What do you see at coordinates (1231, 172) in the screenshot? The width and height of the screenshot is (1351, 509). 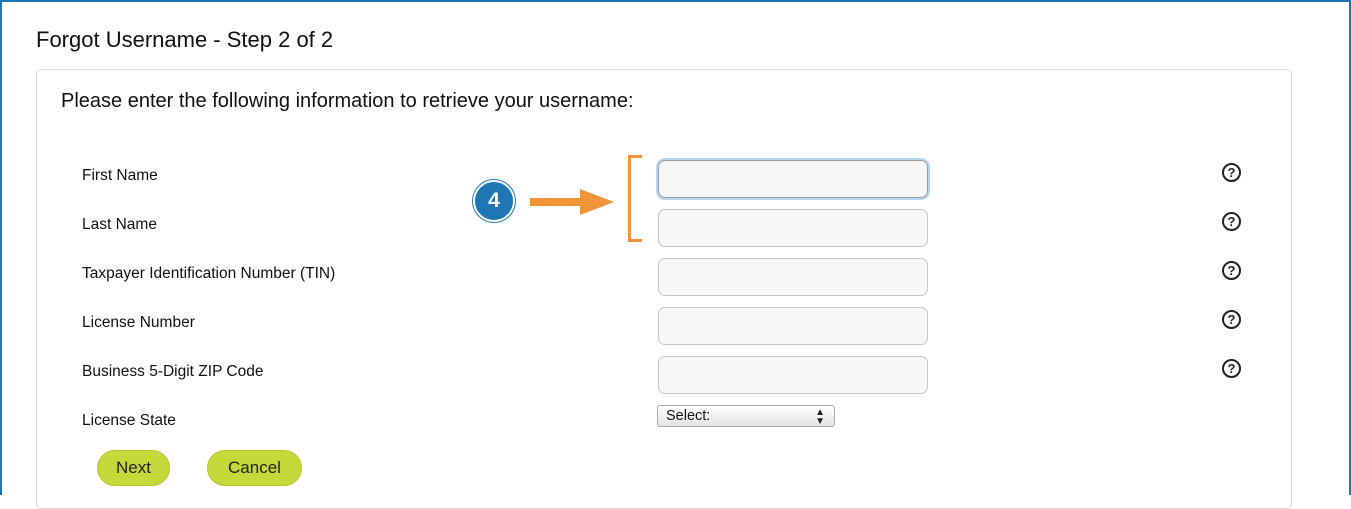 I see `first-name-help-icon: ?` at bounding box center [1231, 172].